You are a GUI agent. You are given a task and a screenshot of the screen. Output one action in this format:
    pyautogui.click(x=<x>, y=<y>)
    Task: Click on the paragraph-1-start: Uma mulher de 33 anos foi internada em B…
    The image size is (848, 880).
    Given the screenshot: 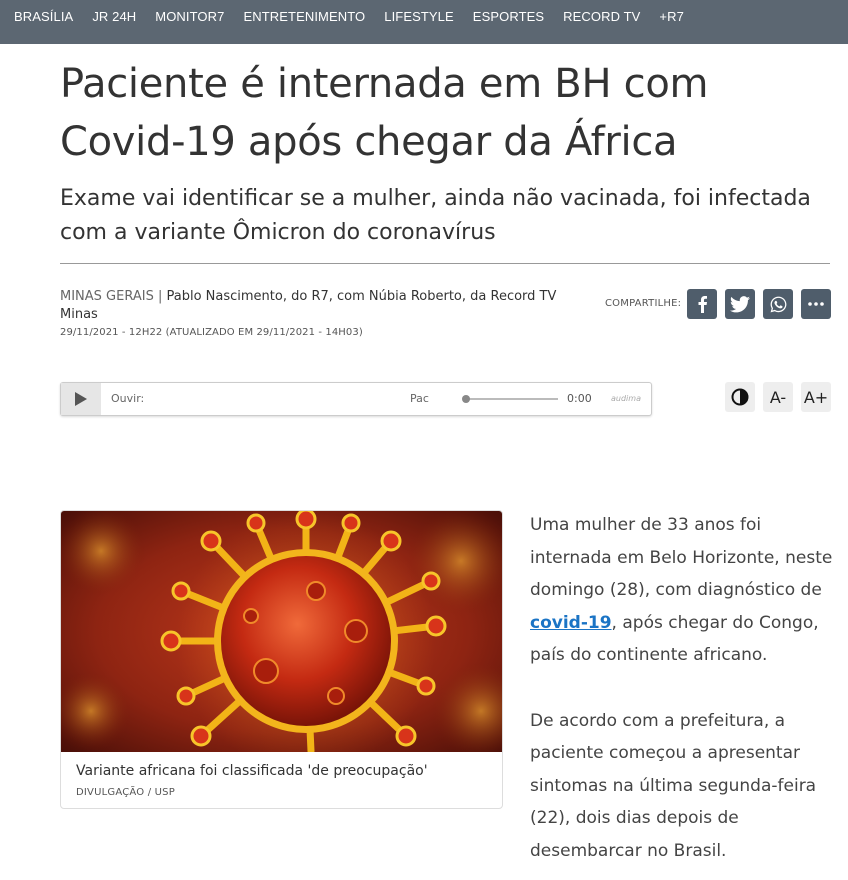 What is the action you would take?
    pyautogui.click(x=681, y=557)
    